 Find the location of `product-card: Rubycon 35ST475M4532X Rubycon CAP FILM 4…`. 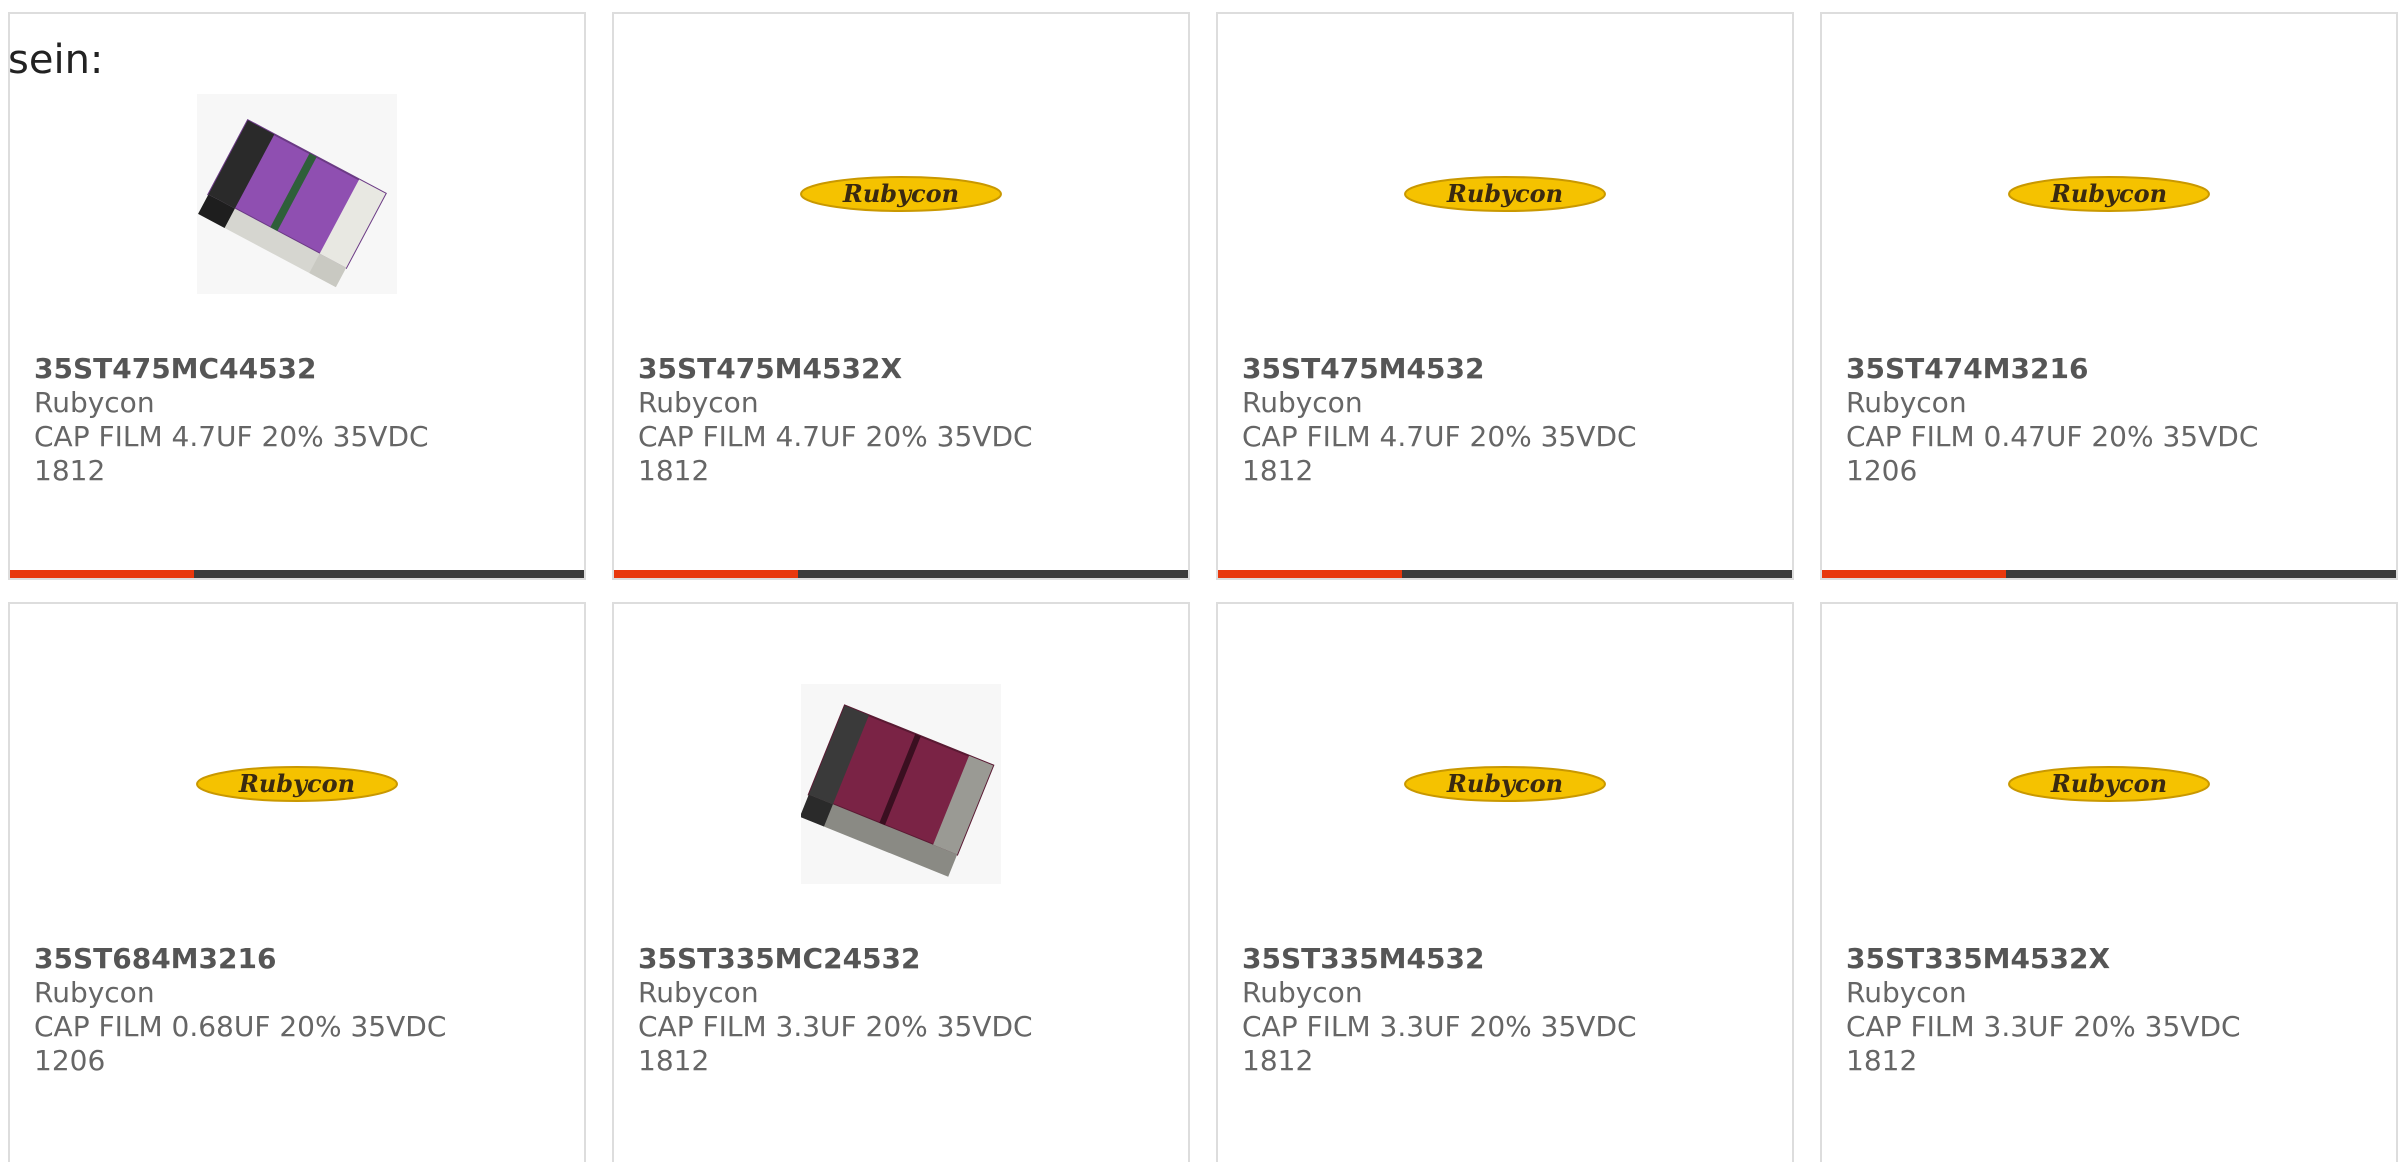

product-card: Rubycon 35ST475M4532X Rubycon CAP FILM 4… is located at coordinates (901, 296).